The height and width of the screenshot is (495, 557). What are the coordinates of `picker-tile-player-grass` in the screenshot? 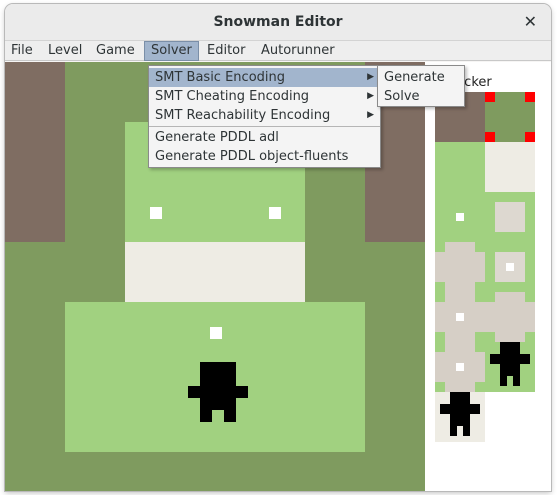 It's located at (510, 367).